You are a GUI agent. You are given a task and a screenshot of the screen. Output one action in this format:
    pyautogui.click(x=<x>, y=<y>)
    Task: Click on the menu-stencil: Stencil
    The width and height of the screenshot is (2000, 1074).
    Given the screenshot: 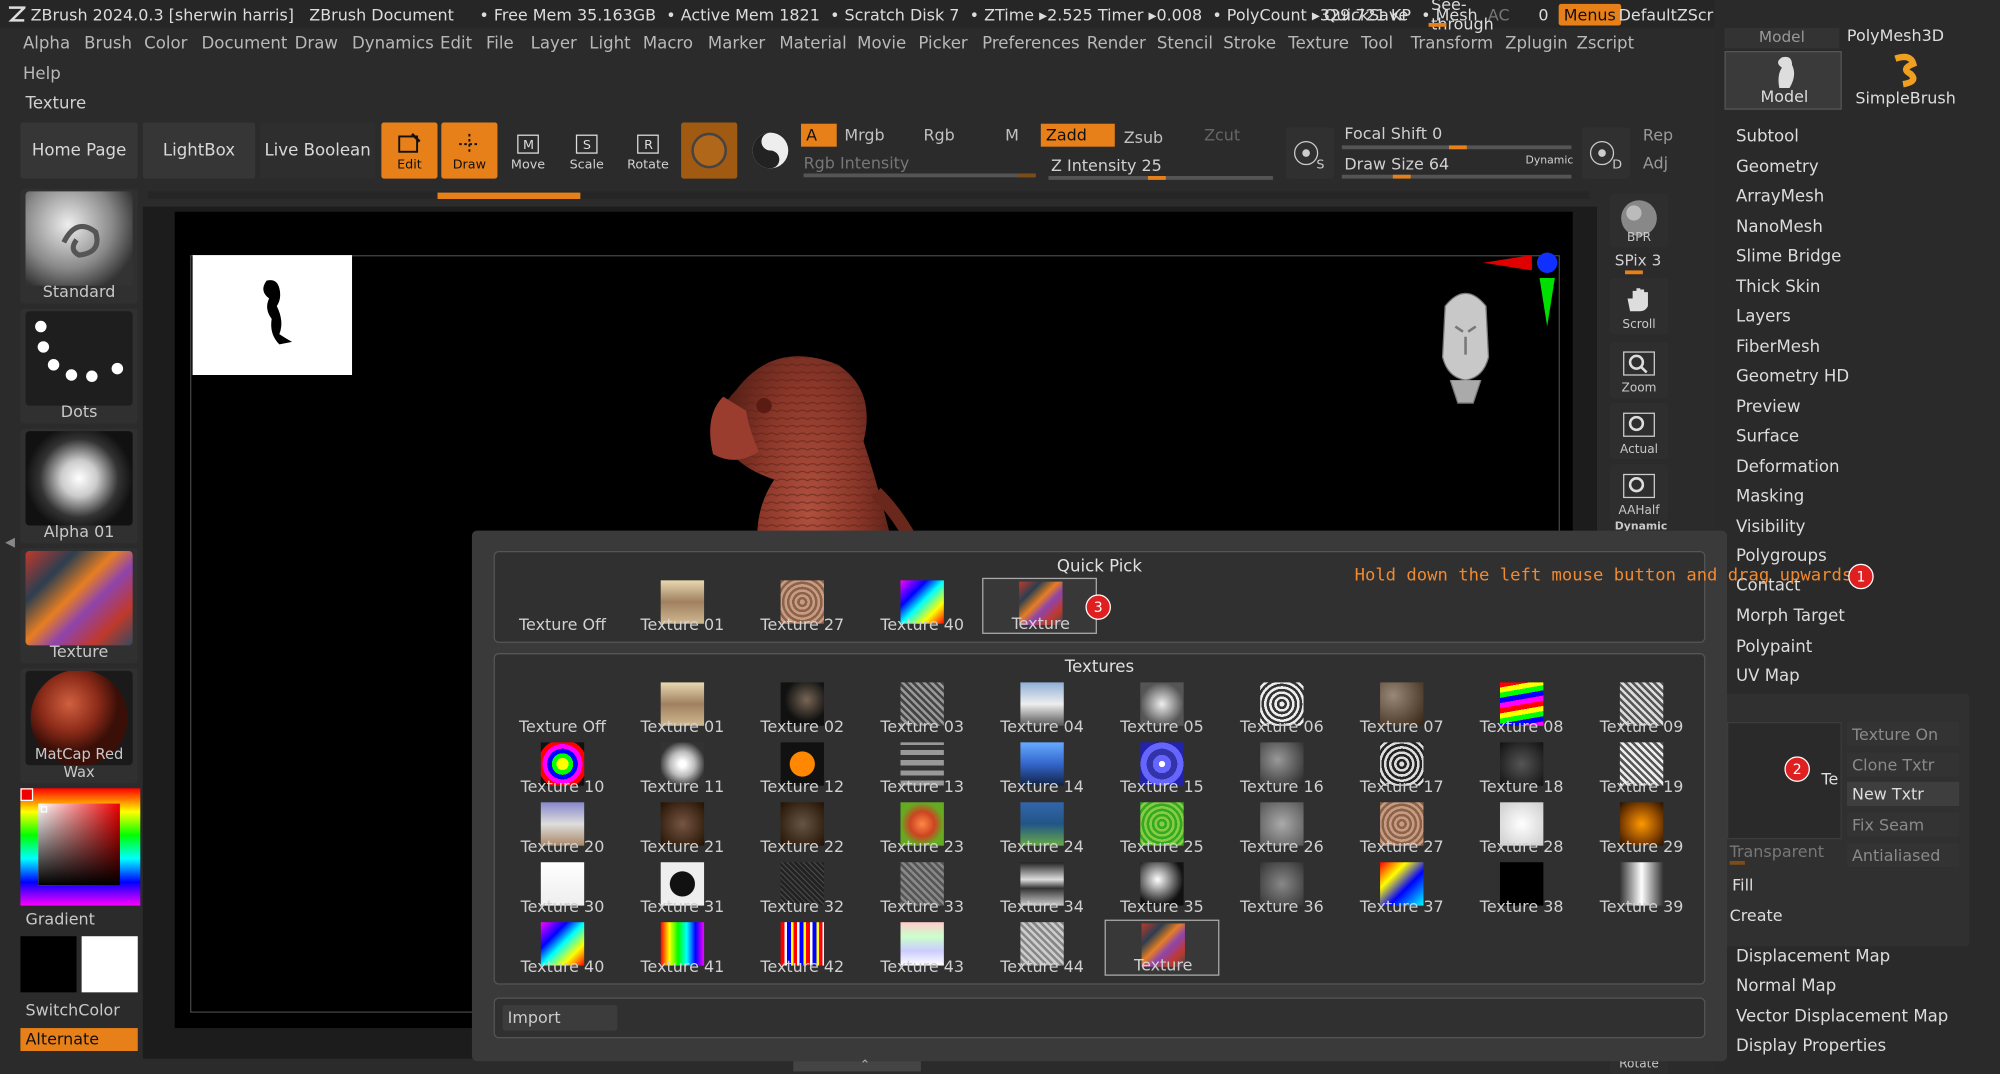 What is the action you would take?
    pyautogui.click(x=1185, y=43)
    